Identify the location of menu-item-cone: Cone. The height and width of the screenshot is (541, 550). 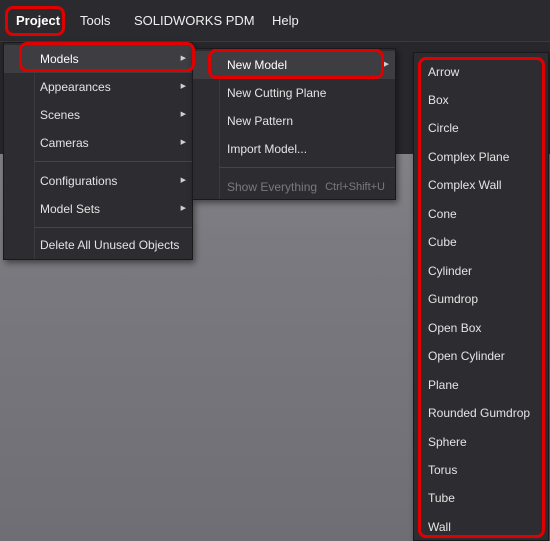
(481, 214).